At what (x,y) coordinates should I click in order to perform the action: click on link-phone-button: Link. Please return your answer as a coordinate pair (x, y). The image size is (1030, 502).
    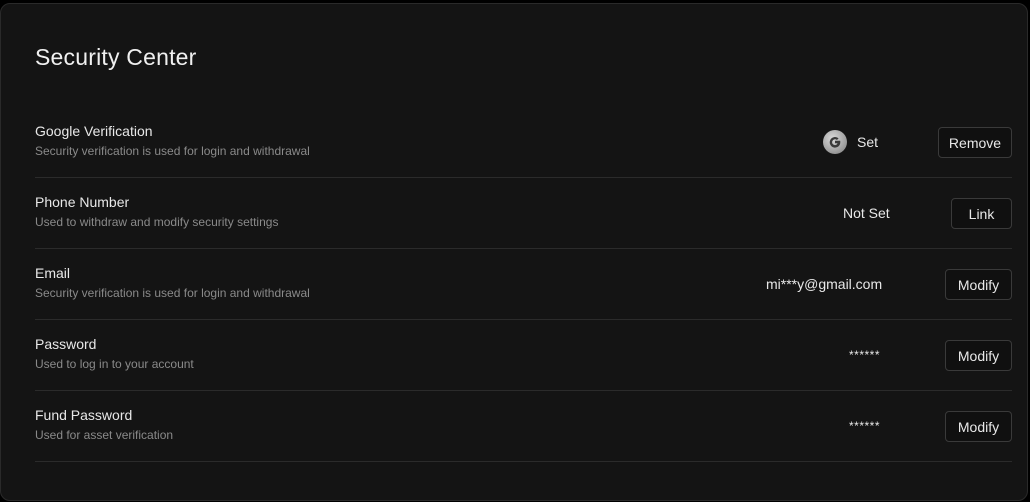
    Looking at the image, I should click on (981, 213).